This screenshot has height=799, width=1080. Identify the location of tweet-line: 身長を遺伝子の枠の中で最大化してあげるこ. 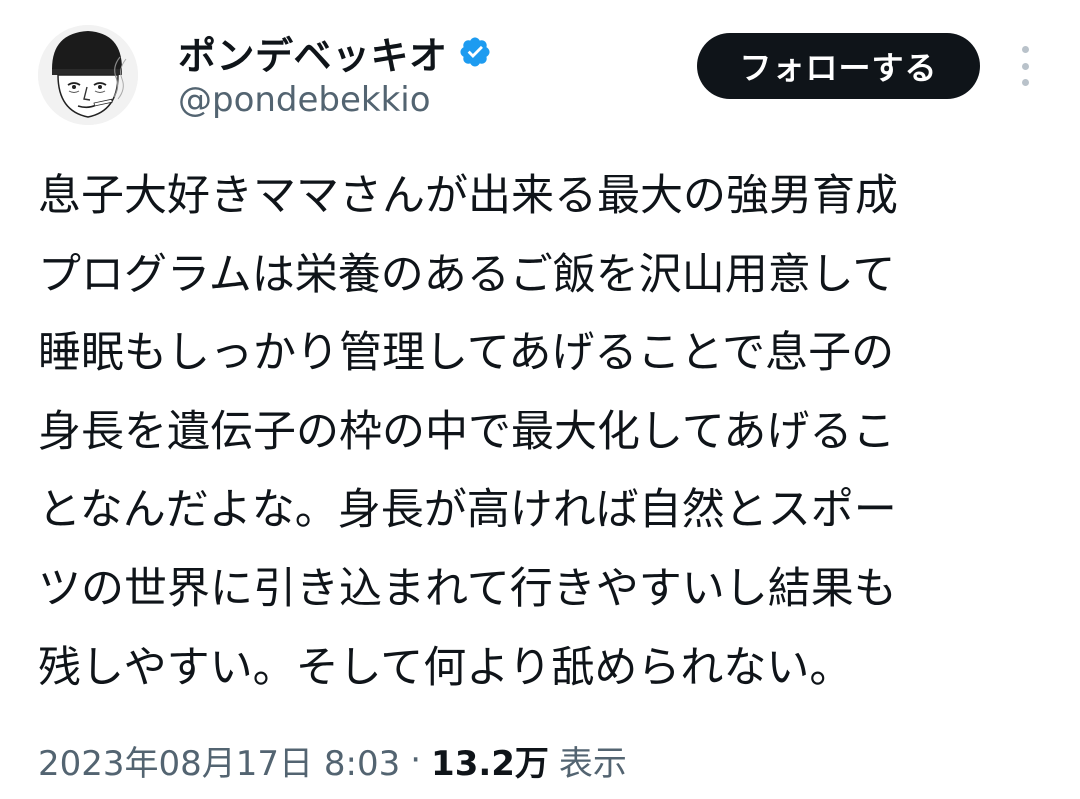
(467, 431).